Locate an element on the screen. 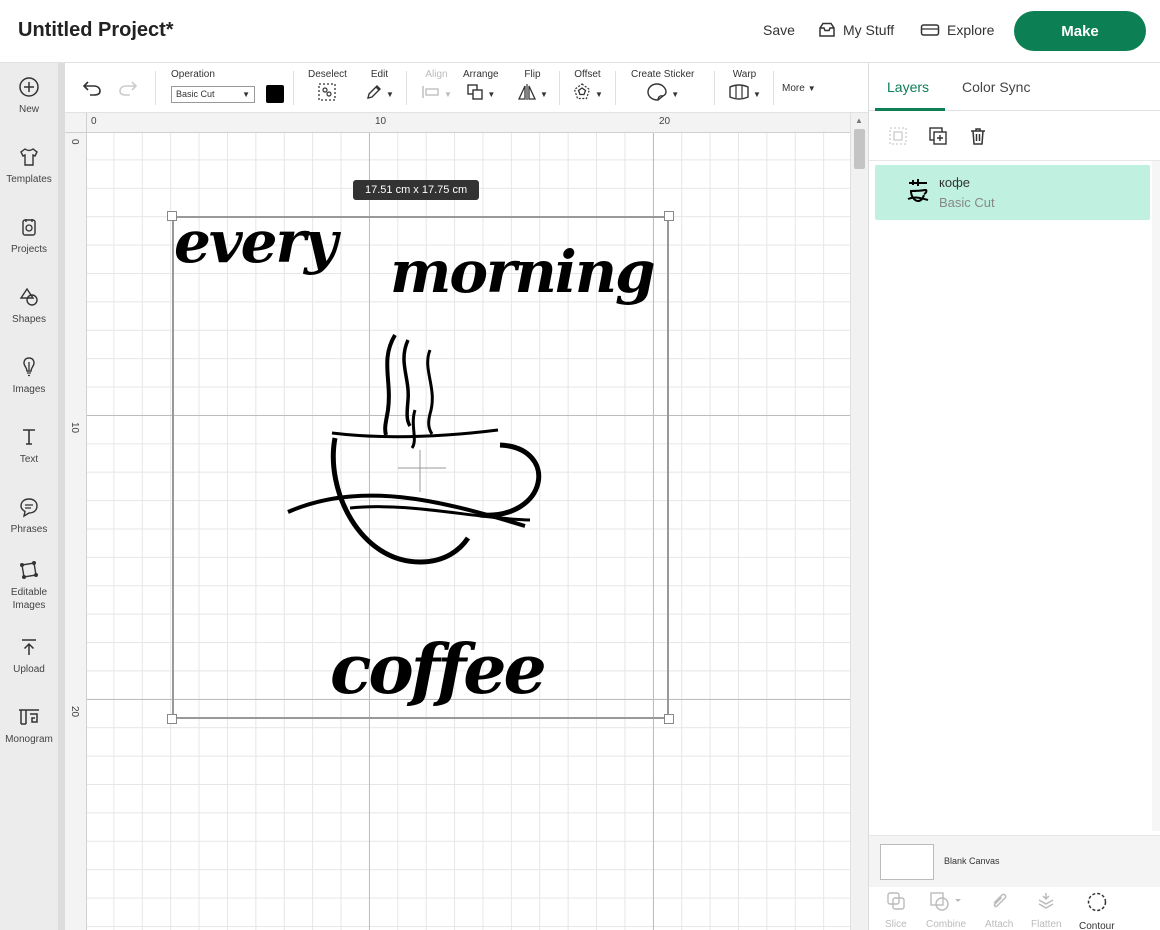 The width and height of the screenshot is (1160, 930). panel-tabs: Layers Color Sync is located at coordinates (1014, 87).